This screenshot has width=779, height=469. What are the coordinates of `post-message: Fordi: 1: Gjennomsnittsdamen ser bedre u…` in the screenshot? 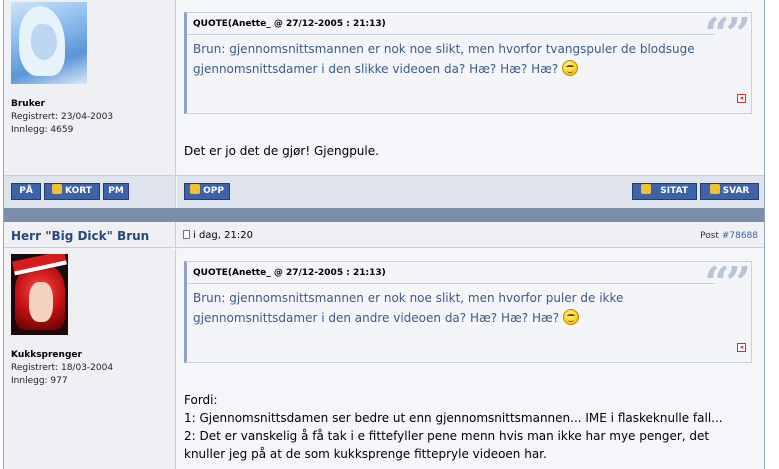 It's located at (453, 427).